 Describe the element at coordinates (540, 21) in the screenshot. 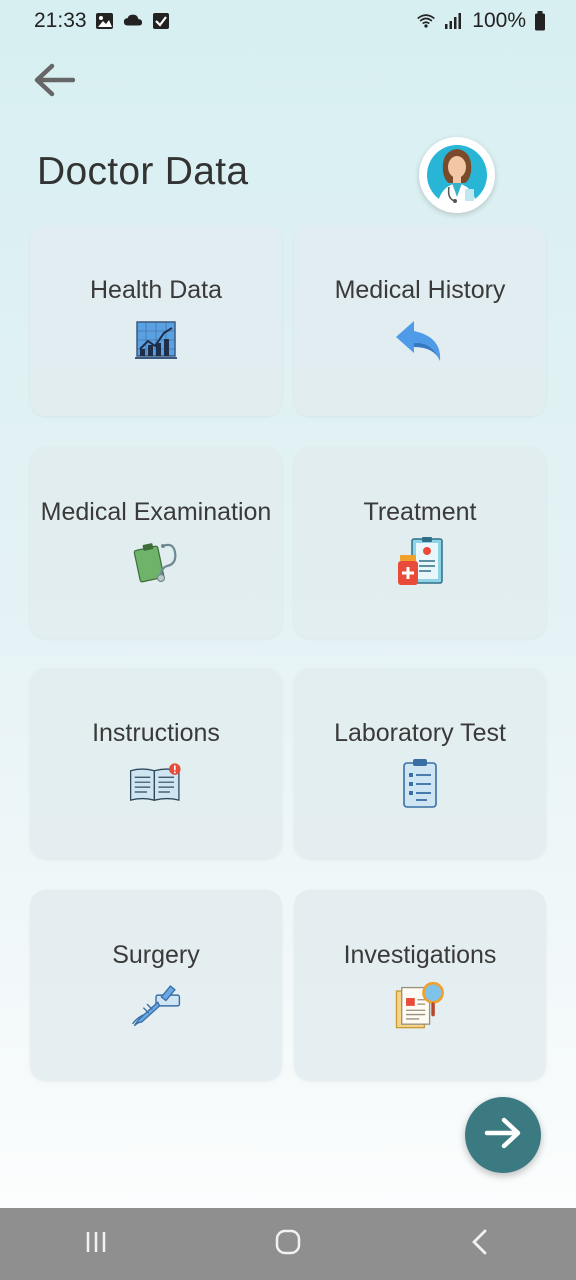

I see `battery-icon` at that location.